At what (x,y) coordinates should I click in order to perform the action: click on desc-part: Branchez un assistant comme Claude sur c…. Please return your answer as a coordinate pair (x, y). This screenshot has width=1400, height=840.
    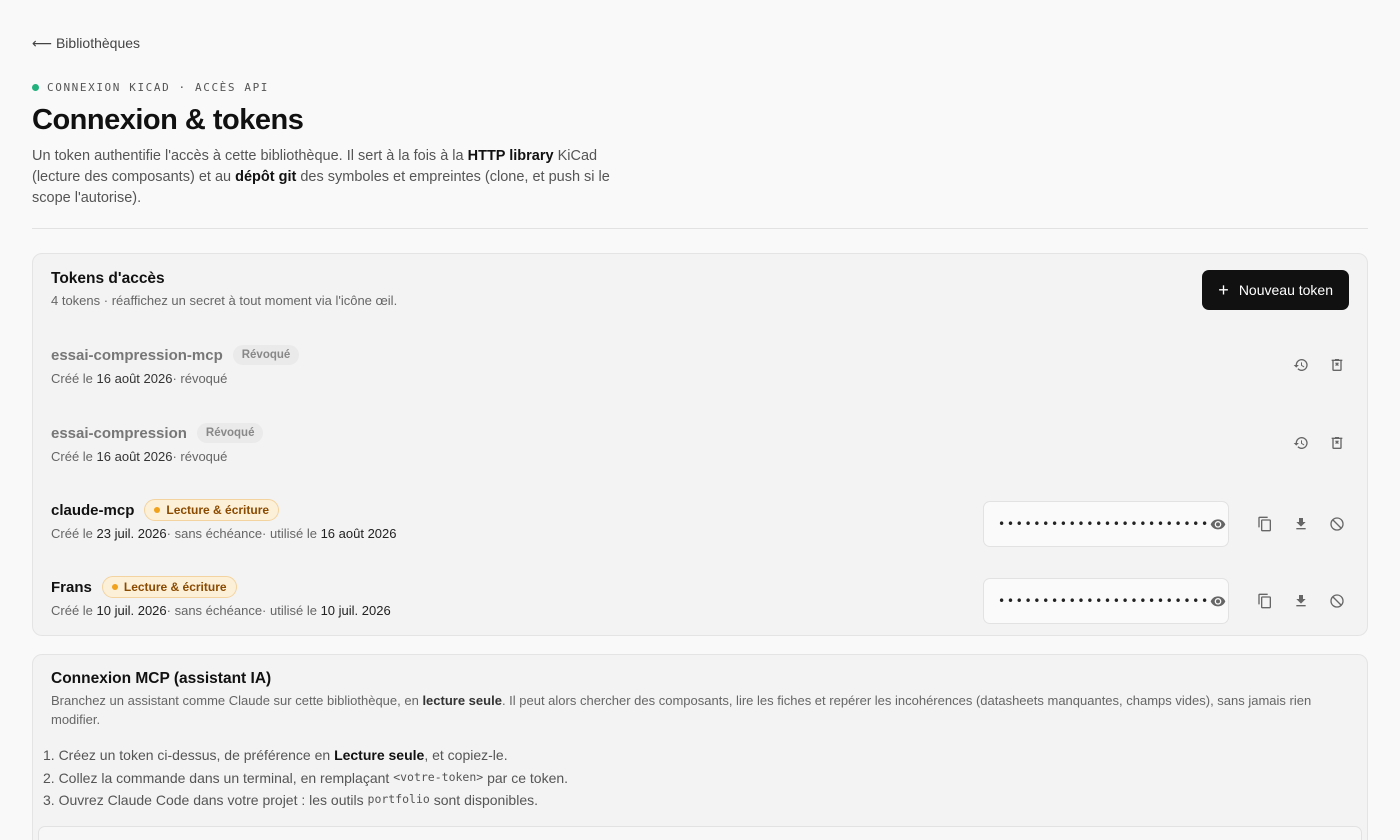
    Looking at the image, I should click on (237, 700).